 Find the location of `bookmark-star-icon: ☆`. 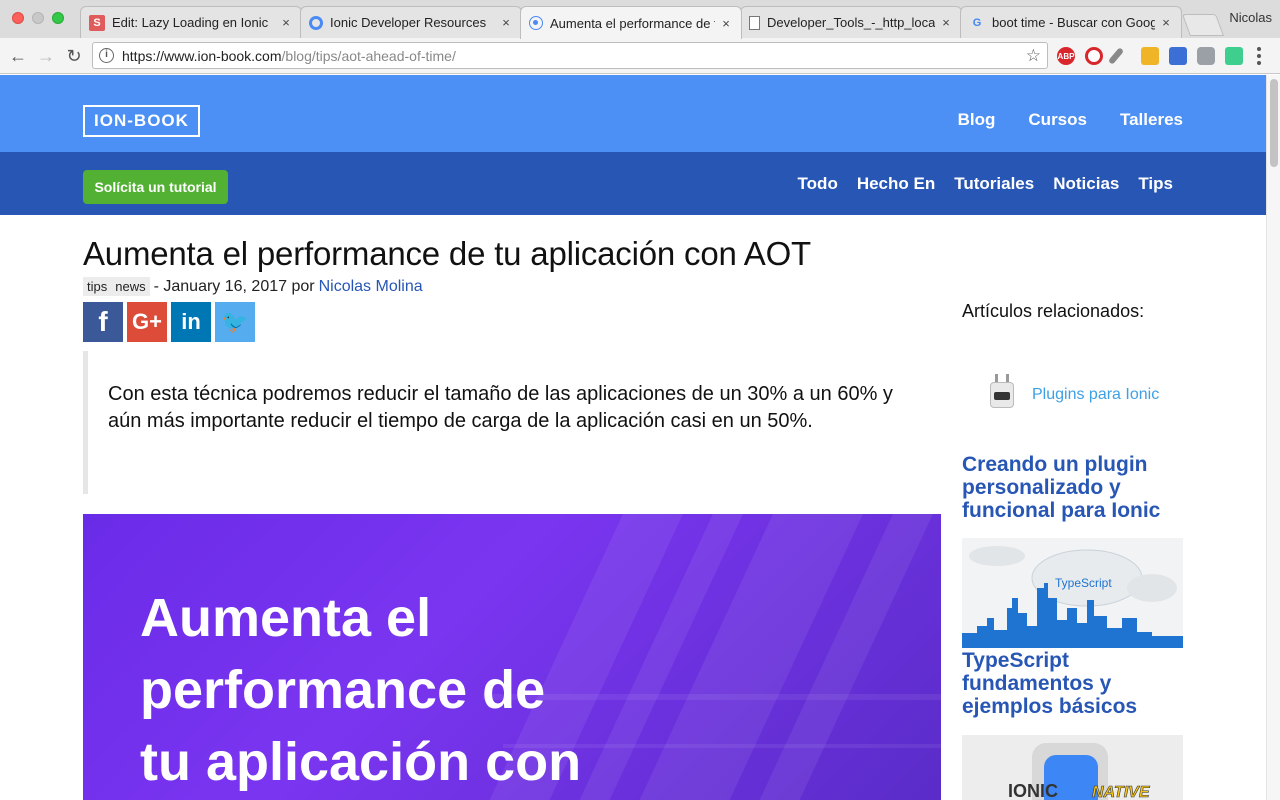

bookmark-star-icon: ☆ is located at coordinates (1033, 56).